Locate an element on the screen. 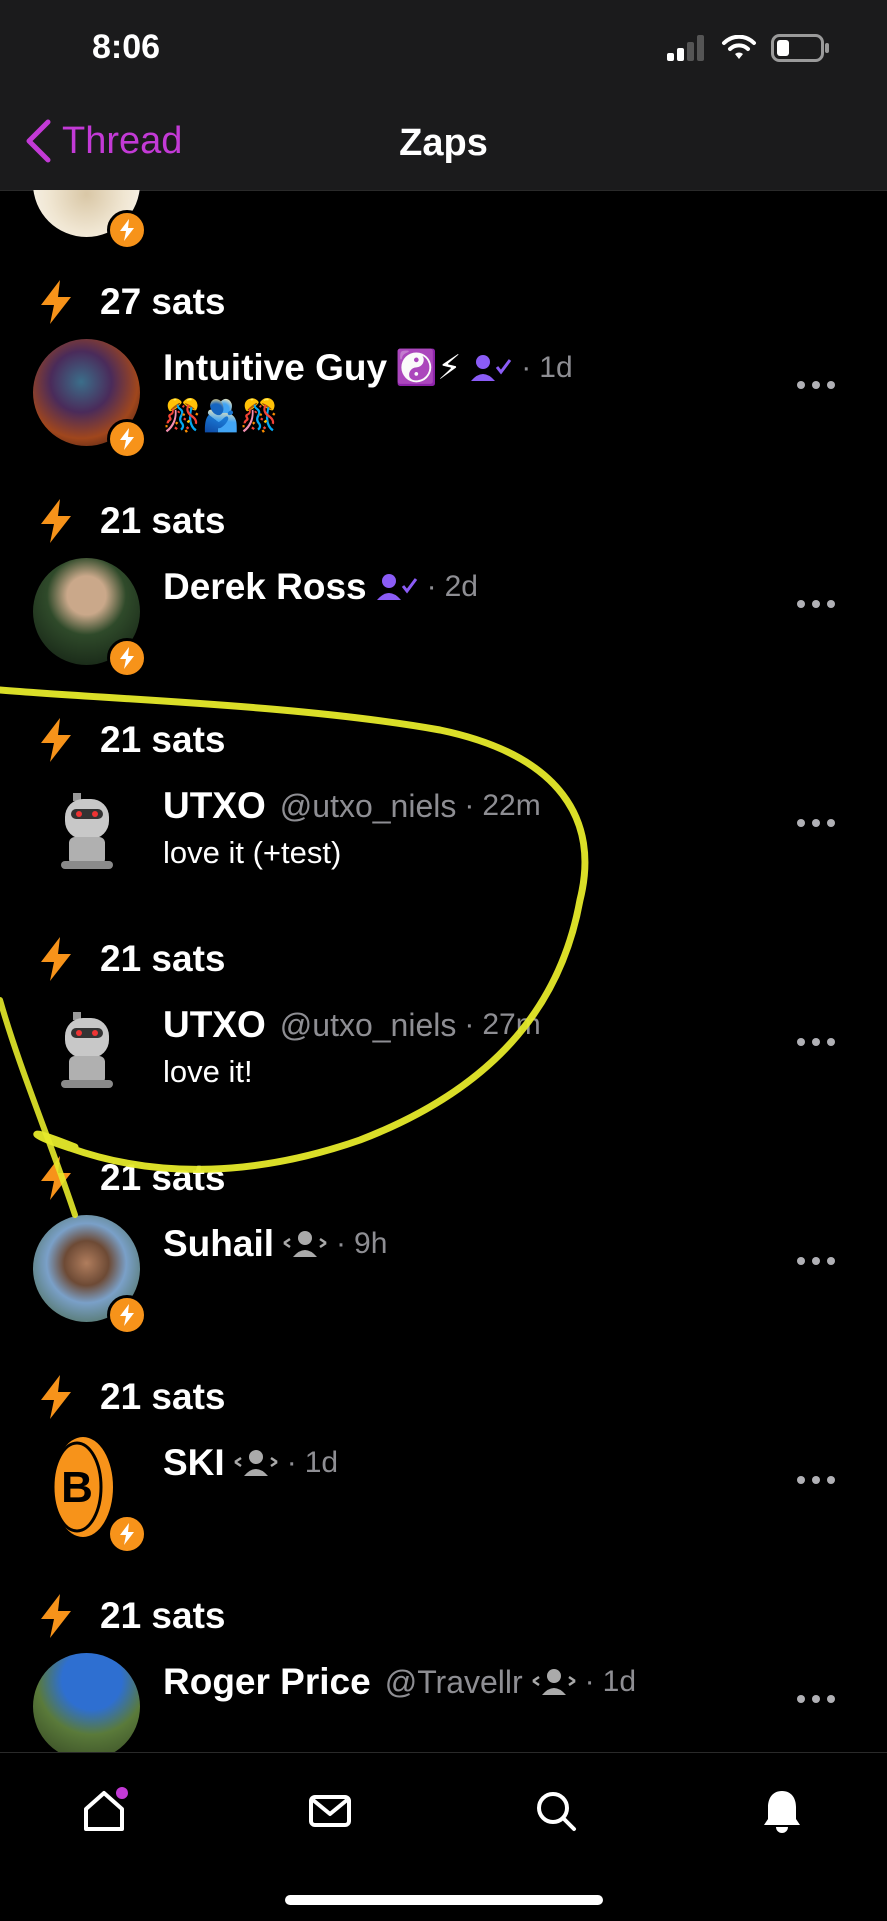  search-icon is located at coordinates (556, 1811).